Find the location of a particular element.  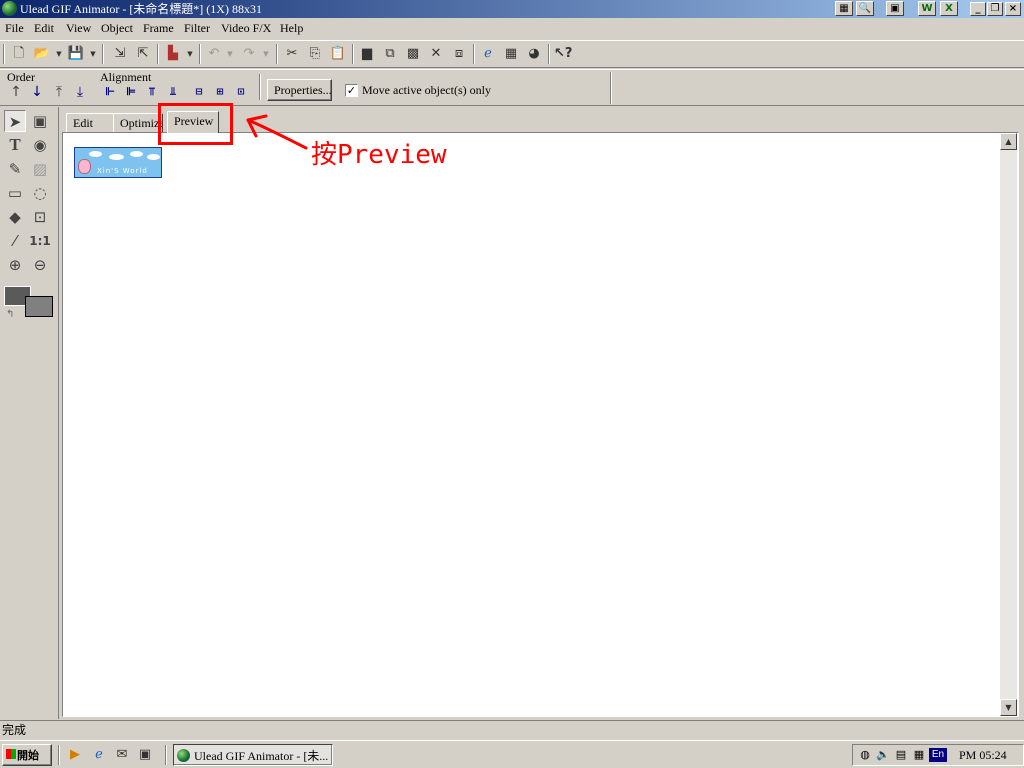

context-help-icon: ↖? is located at coordinates (563, 54).